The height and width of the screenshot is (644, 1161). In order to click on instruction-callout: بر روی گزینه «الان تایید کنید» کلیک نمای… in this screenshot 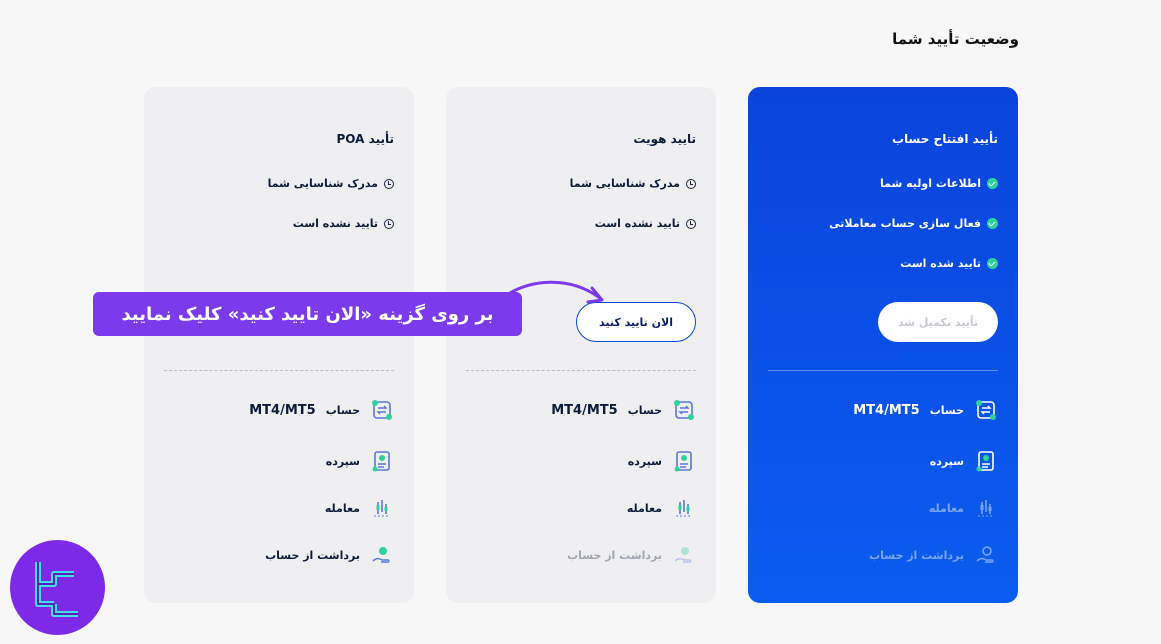, I will do `click(307, 314)`.